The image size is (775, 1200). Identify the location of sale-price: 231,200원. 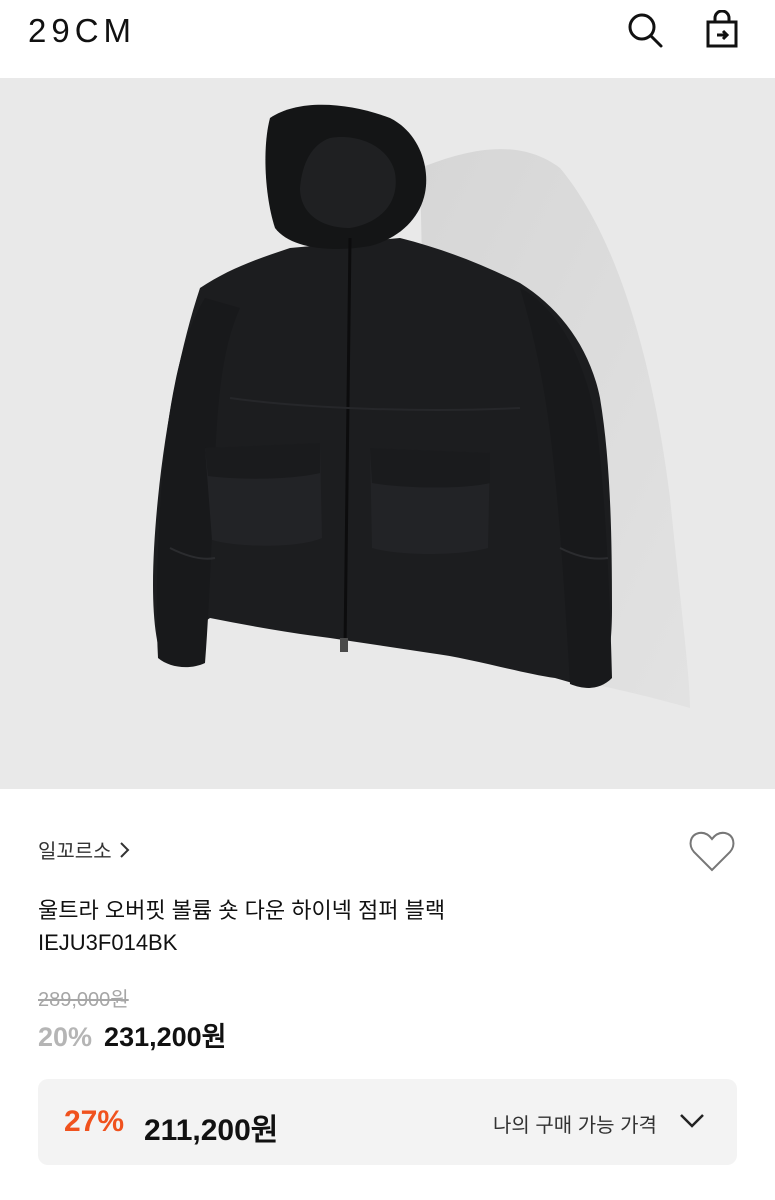
(165, 1037).